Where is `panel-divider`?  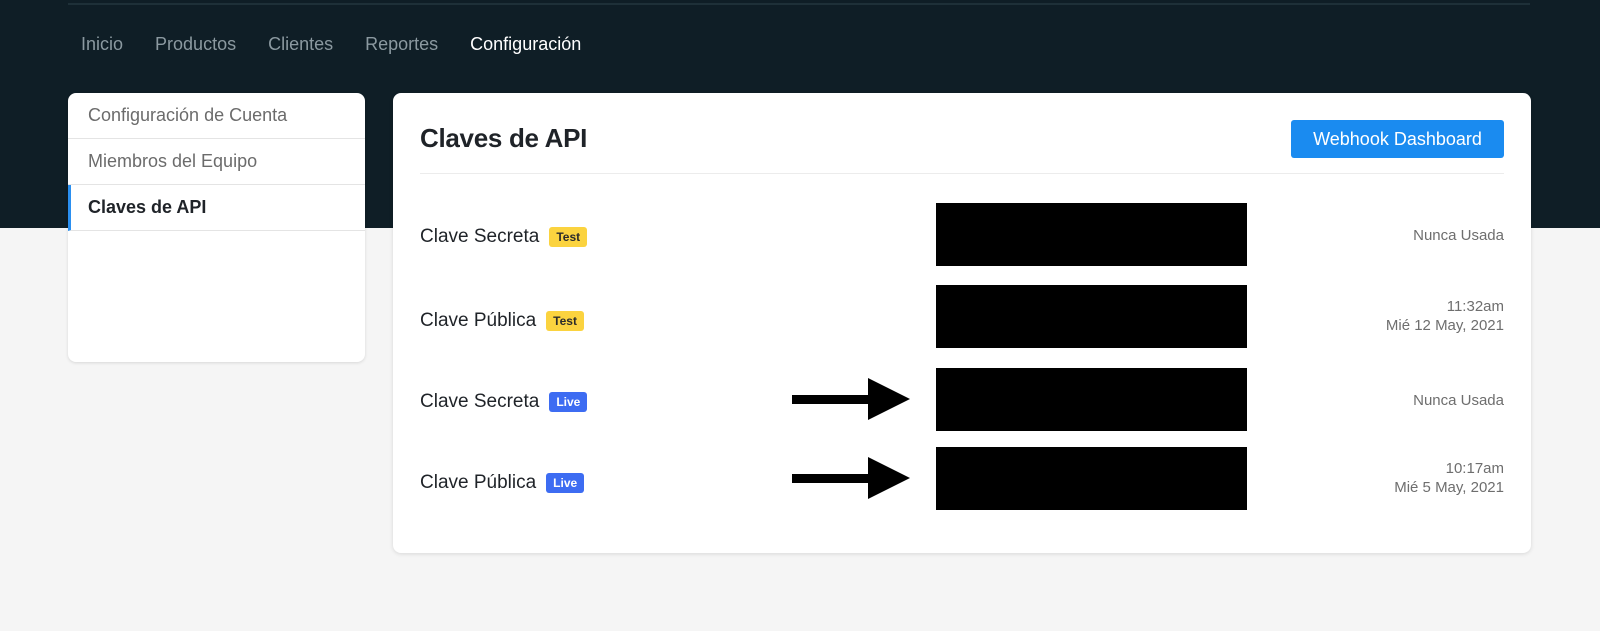
panel-divider is located at coordinates (962, 173).